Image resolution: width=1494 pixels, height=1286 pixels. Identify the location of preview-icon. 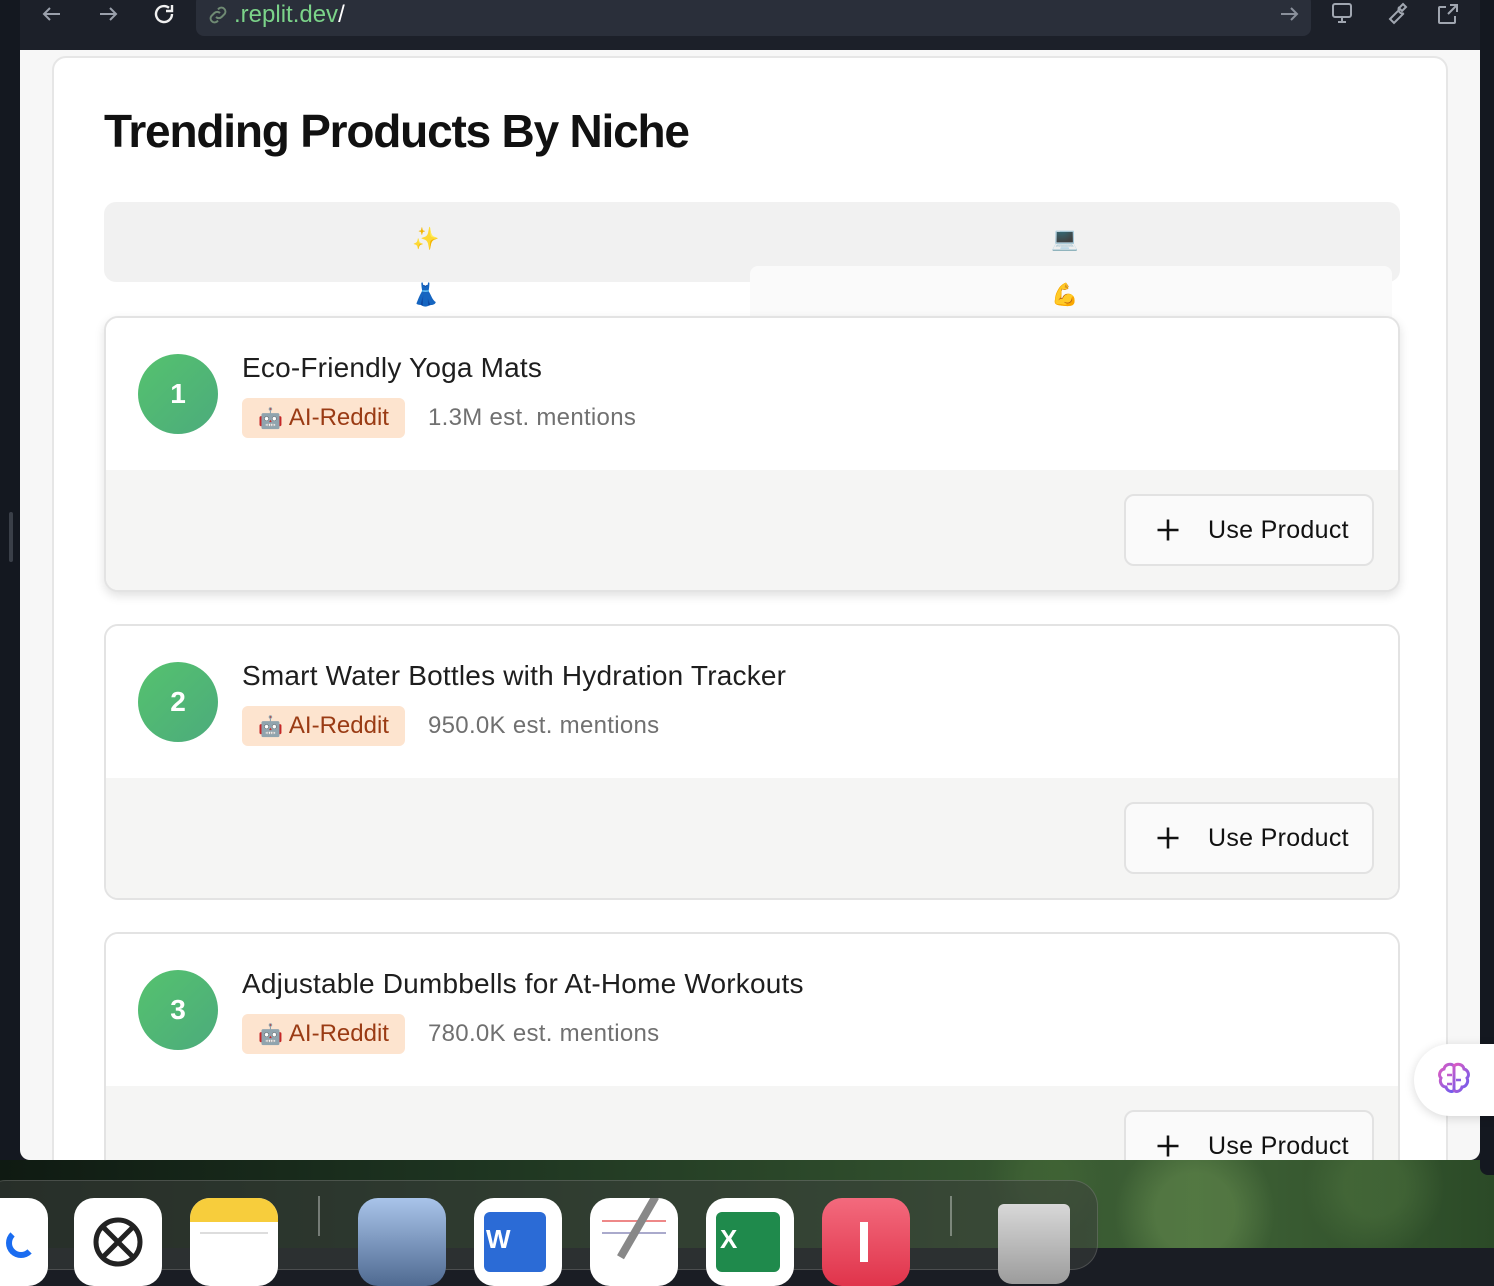
(402, 1242).